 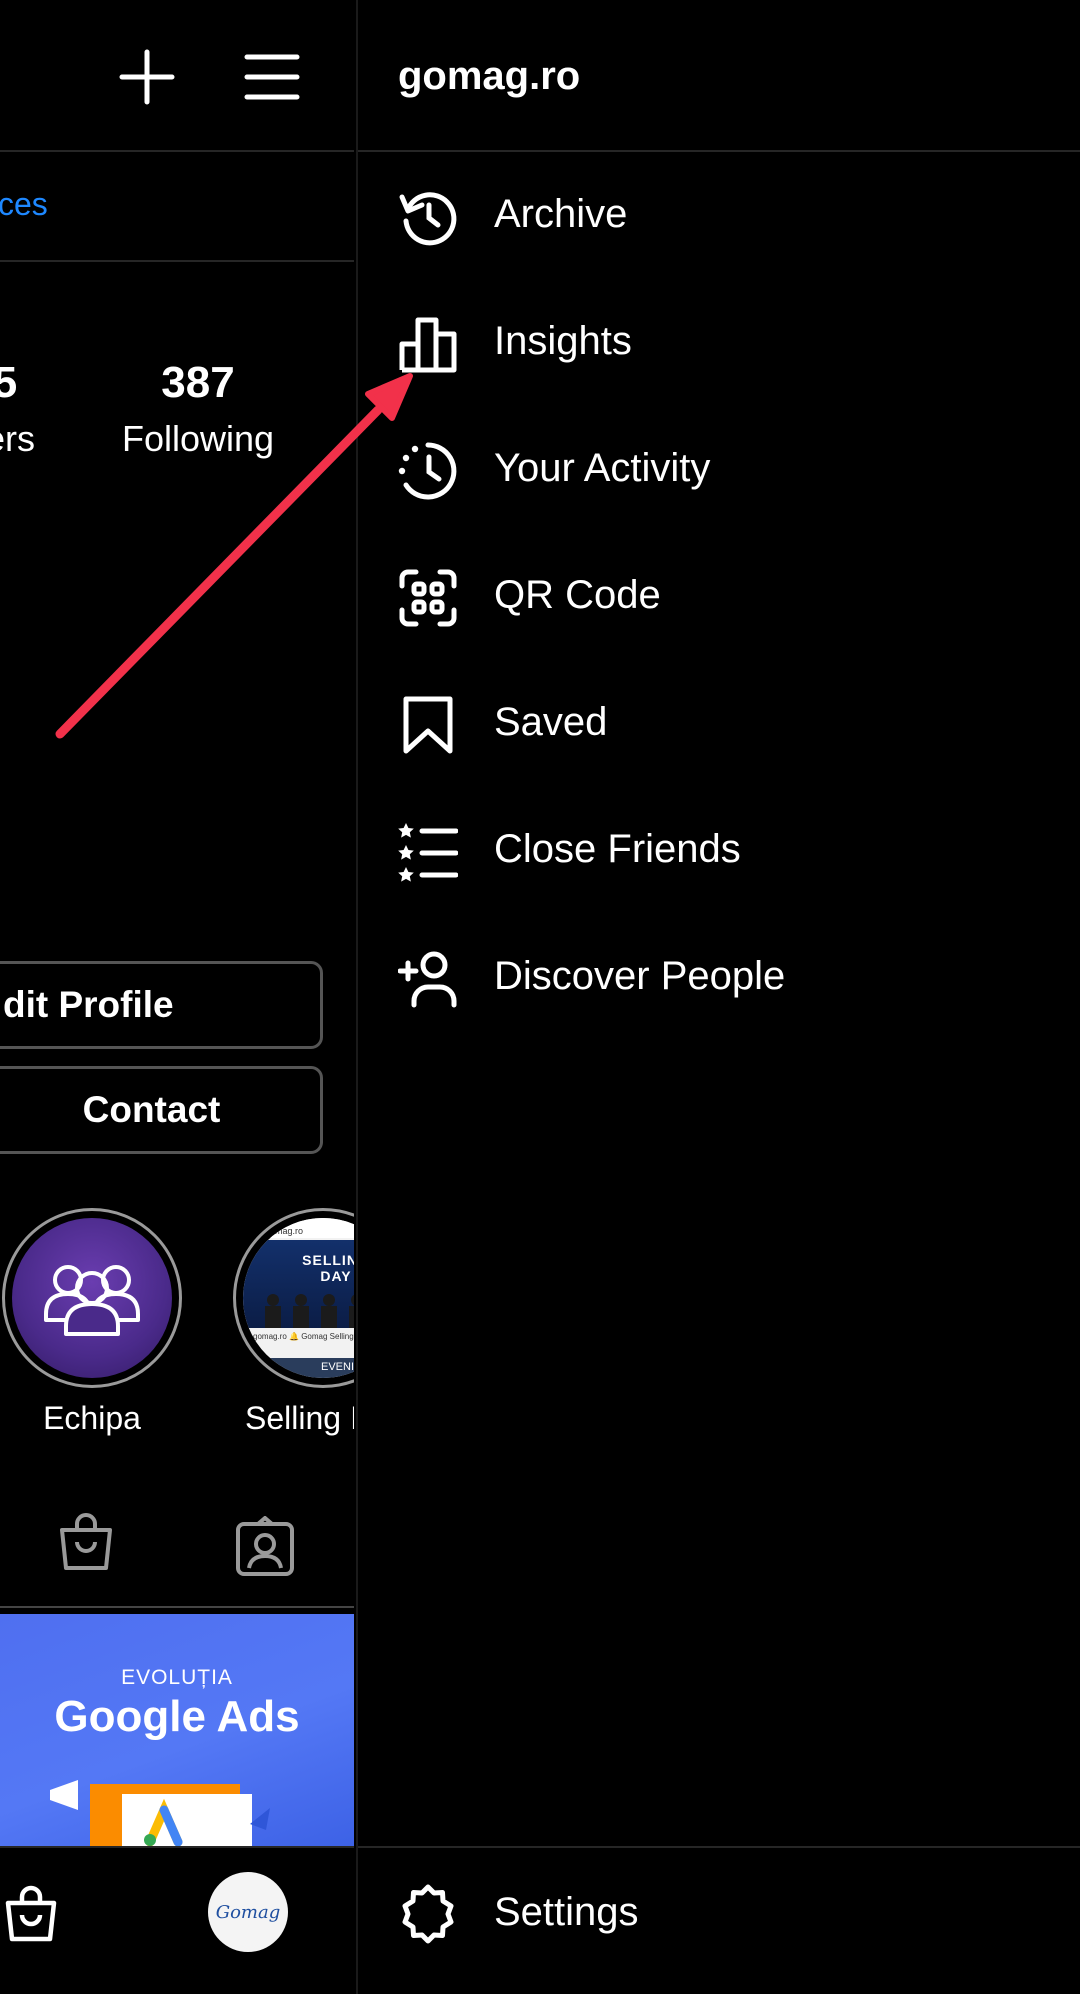 I want to click on menu-item-discover-people: Discover People, so click(x=719, y=979).